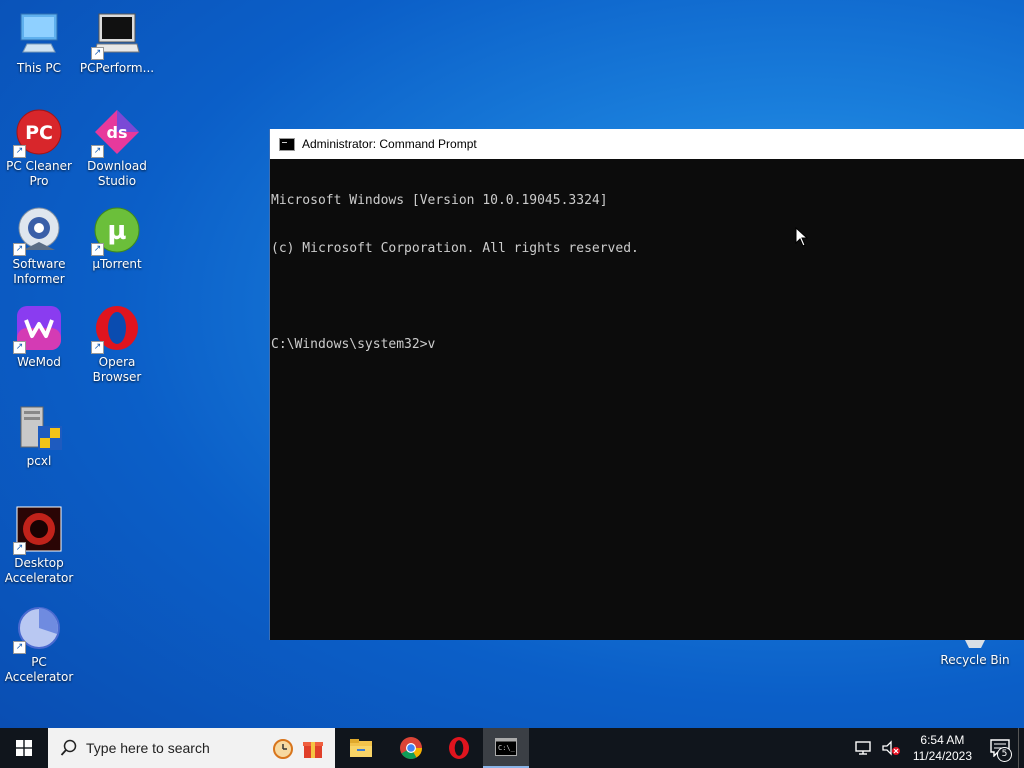 The height and width of the screenshot is (768, 1024). I want to click on file-explorer-icon, so click(361, 748).